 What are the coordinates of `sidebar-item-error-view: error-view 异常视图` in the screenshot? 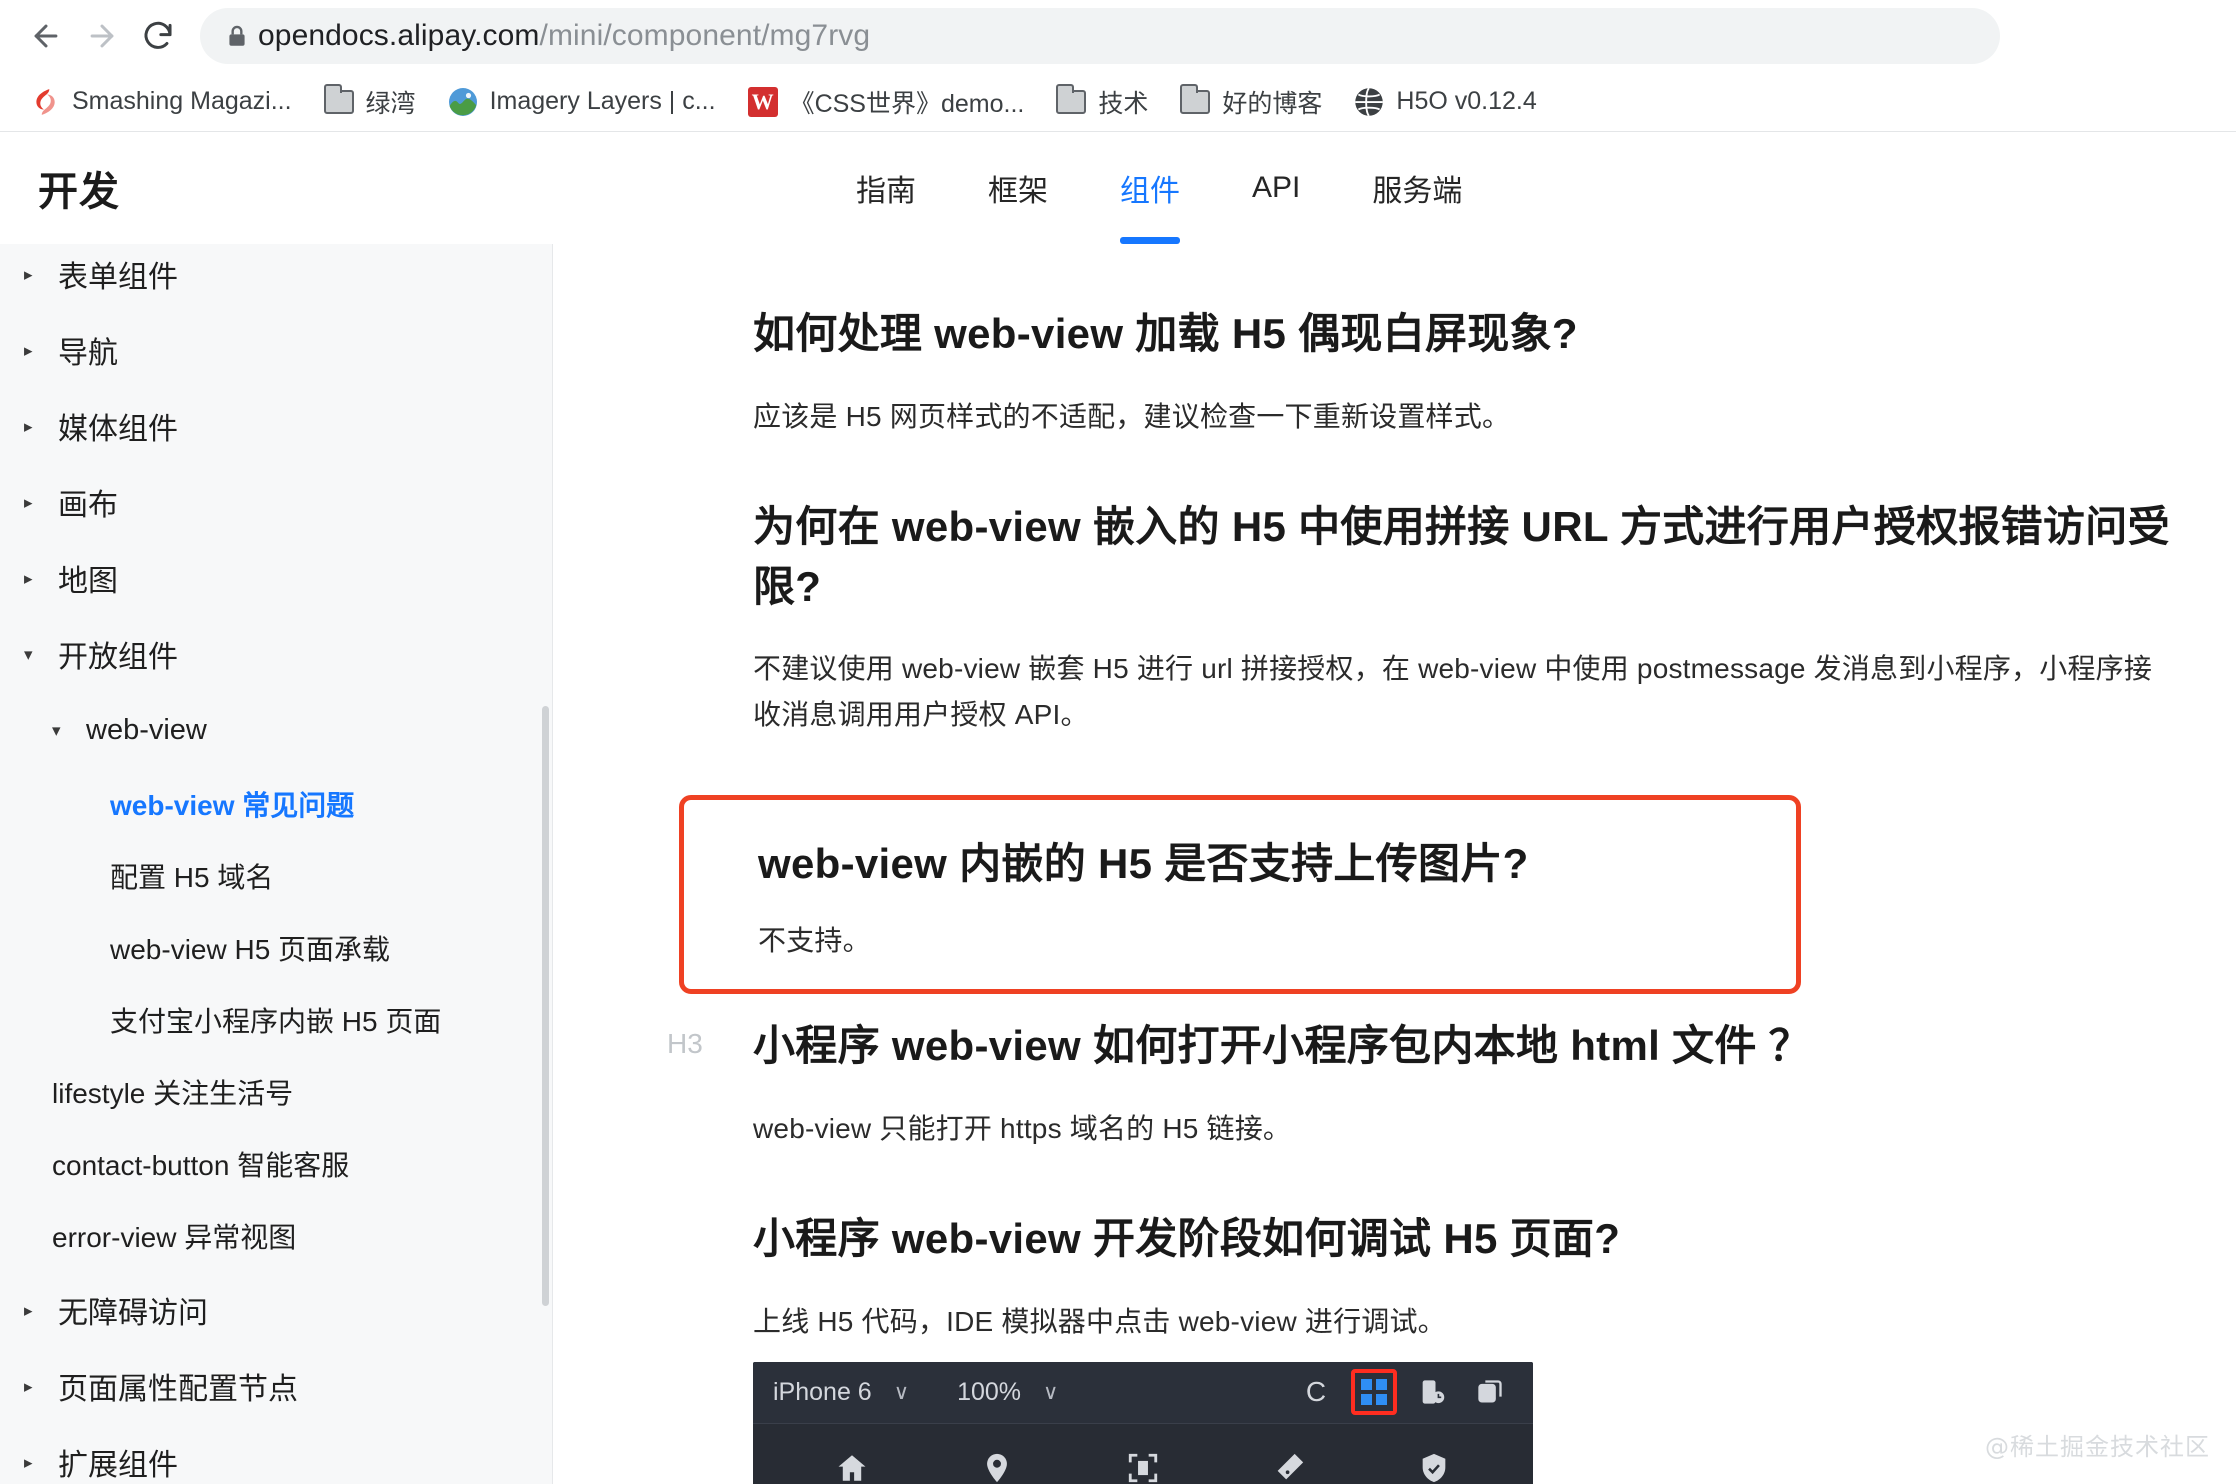 It's located at (276, 1236).